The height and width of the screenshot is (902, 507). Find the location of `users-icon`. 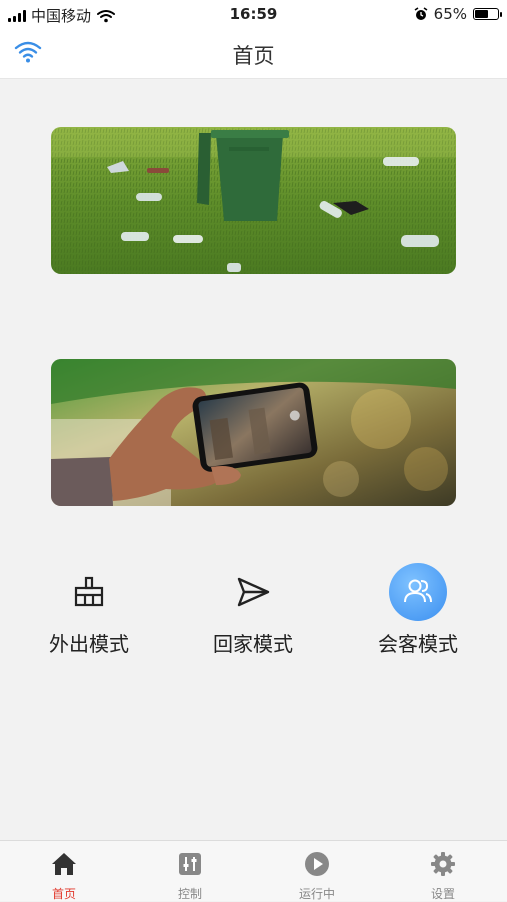

users-icon is located at coordinates (418, 592).